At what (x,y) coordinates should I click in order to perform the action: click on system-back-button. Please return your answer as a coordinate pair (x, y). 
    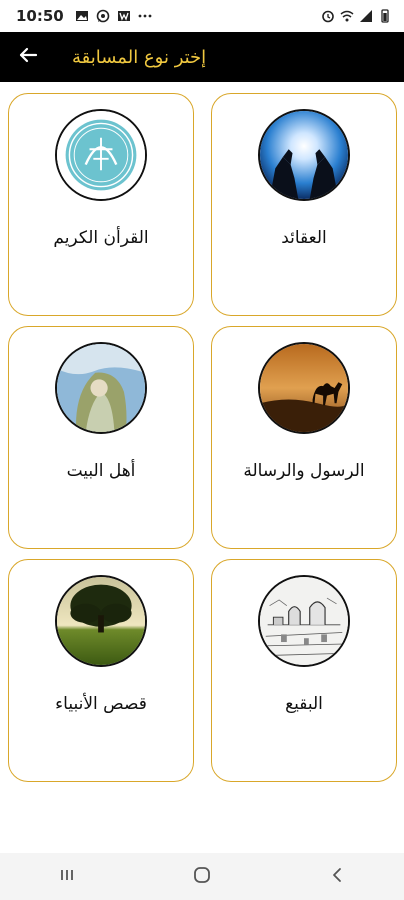
    Looking at the image, I should click on (337, 876).